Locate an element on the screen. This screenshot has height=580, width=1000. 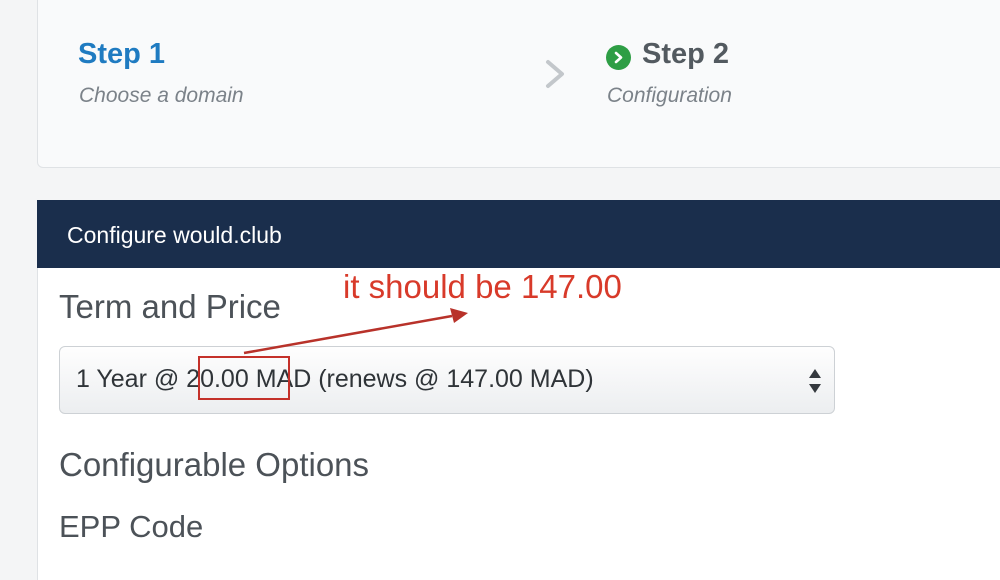
step2-title: Step 2 is located at coordinates (685, 54).